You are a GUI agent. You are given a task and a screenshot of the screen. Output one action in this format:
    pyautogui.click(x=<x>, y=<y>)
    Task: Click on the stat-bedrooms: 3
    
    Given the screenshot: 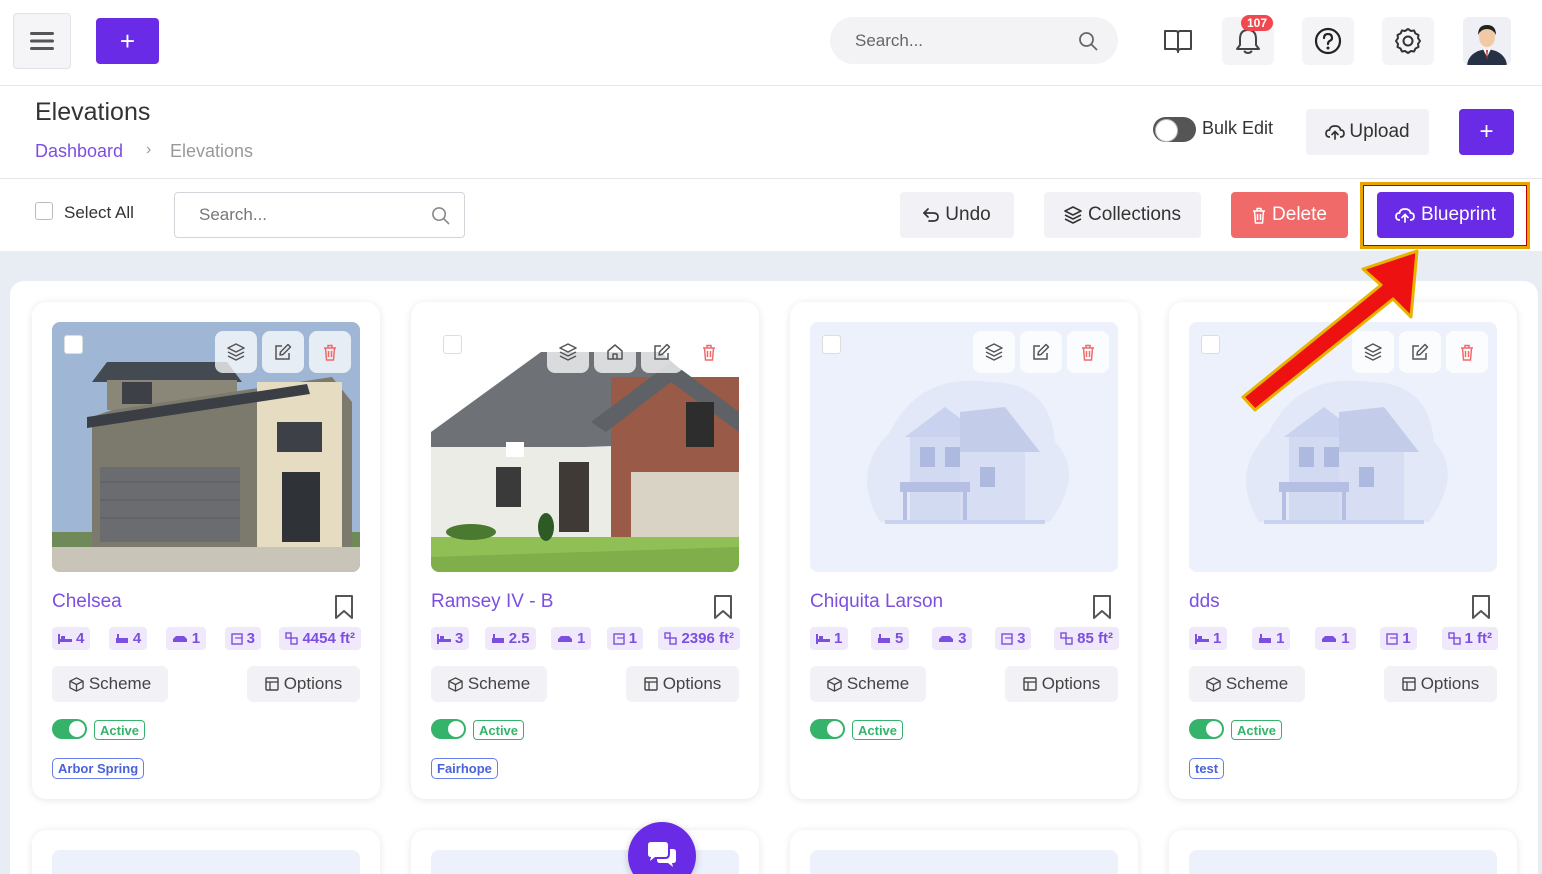 What is the action you would take?
    pyautogui.click(x=450, y=638)
    